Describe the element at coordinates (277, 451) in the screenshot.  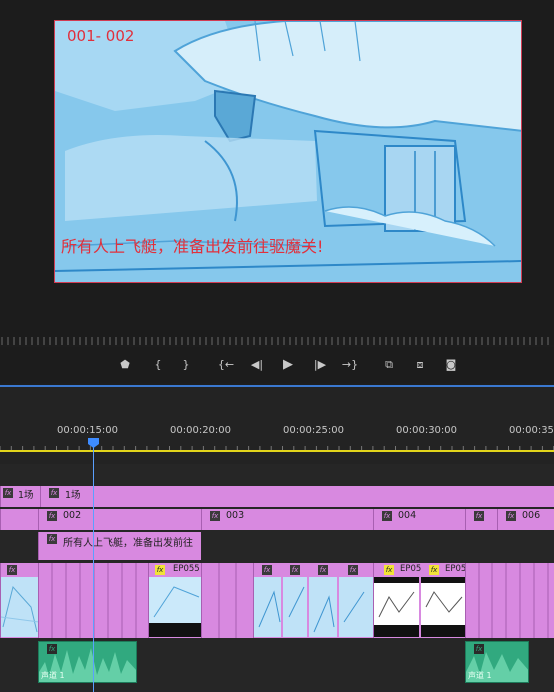
I see `work-area-bar` at that location.